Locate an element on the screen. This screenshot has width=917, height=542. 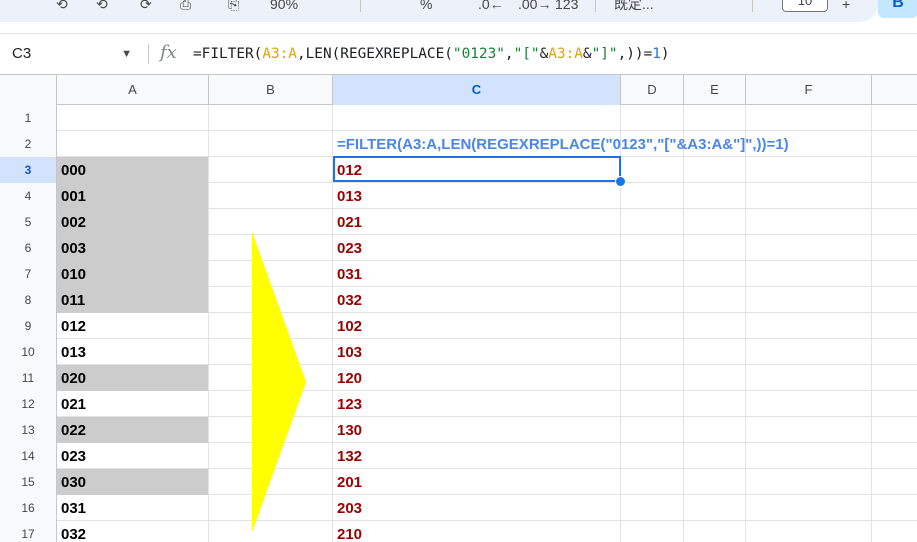
redo-icon: ⟳ is located at coordinates (146, 6).